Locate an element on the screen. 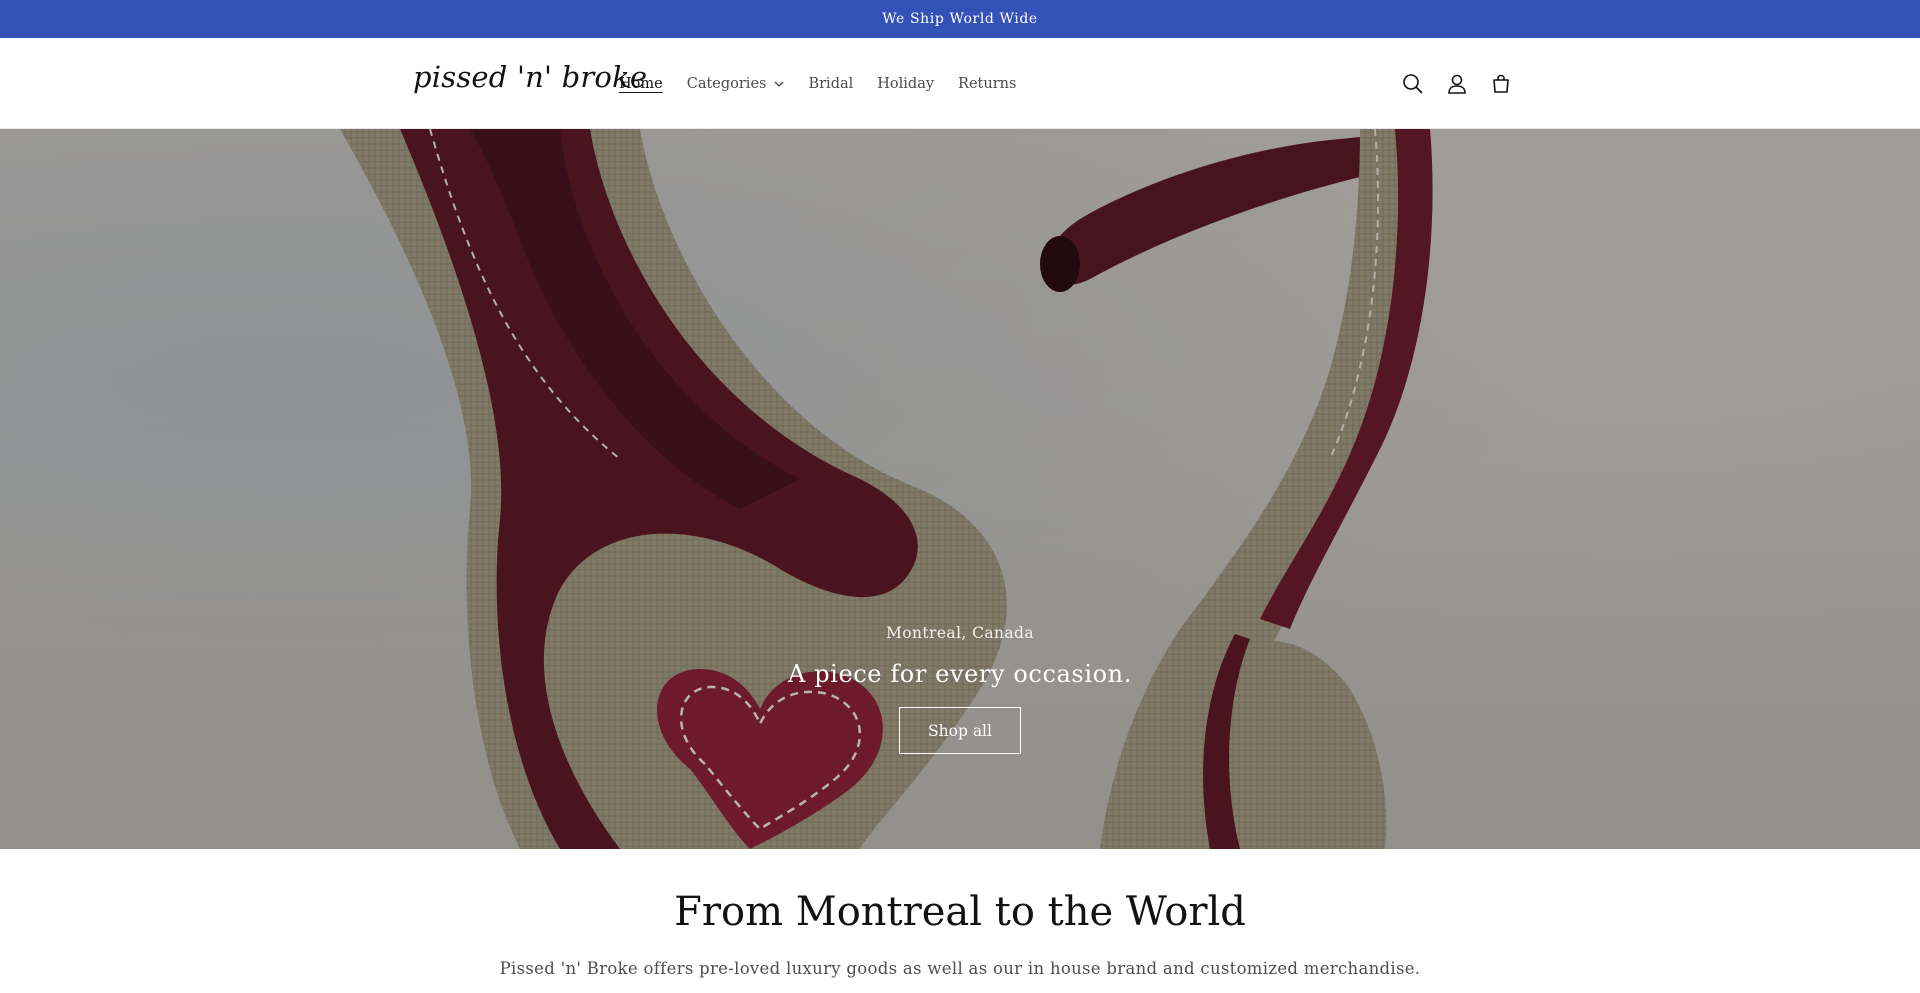 The height and width of the screenshot is (993, 1920). header-icons is located at coordinates (1457, 83).